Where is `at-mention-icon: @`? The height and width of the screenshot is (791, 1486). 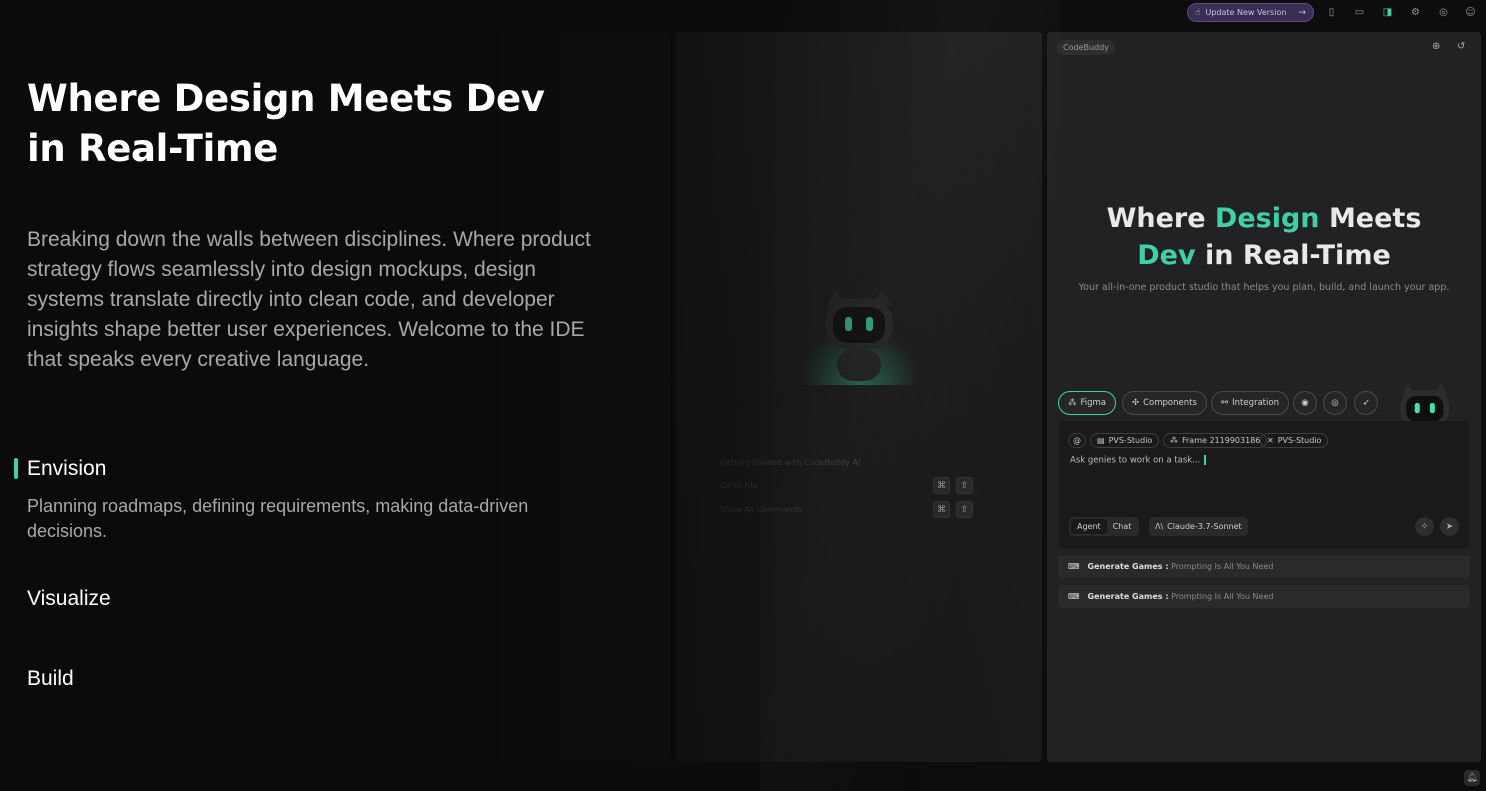 at-mention-icon: @ is located at coordinates (1077, 440).